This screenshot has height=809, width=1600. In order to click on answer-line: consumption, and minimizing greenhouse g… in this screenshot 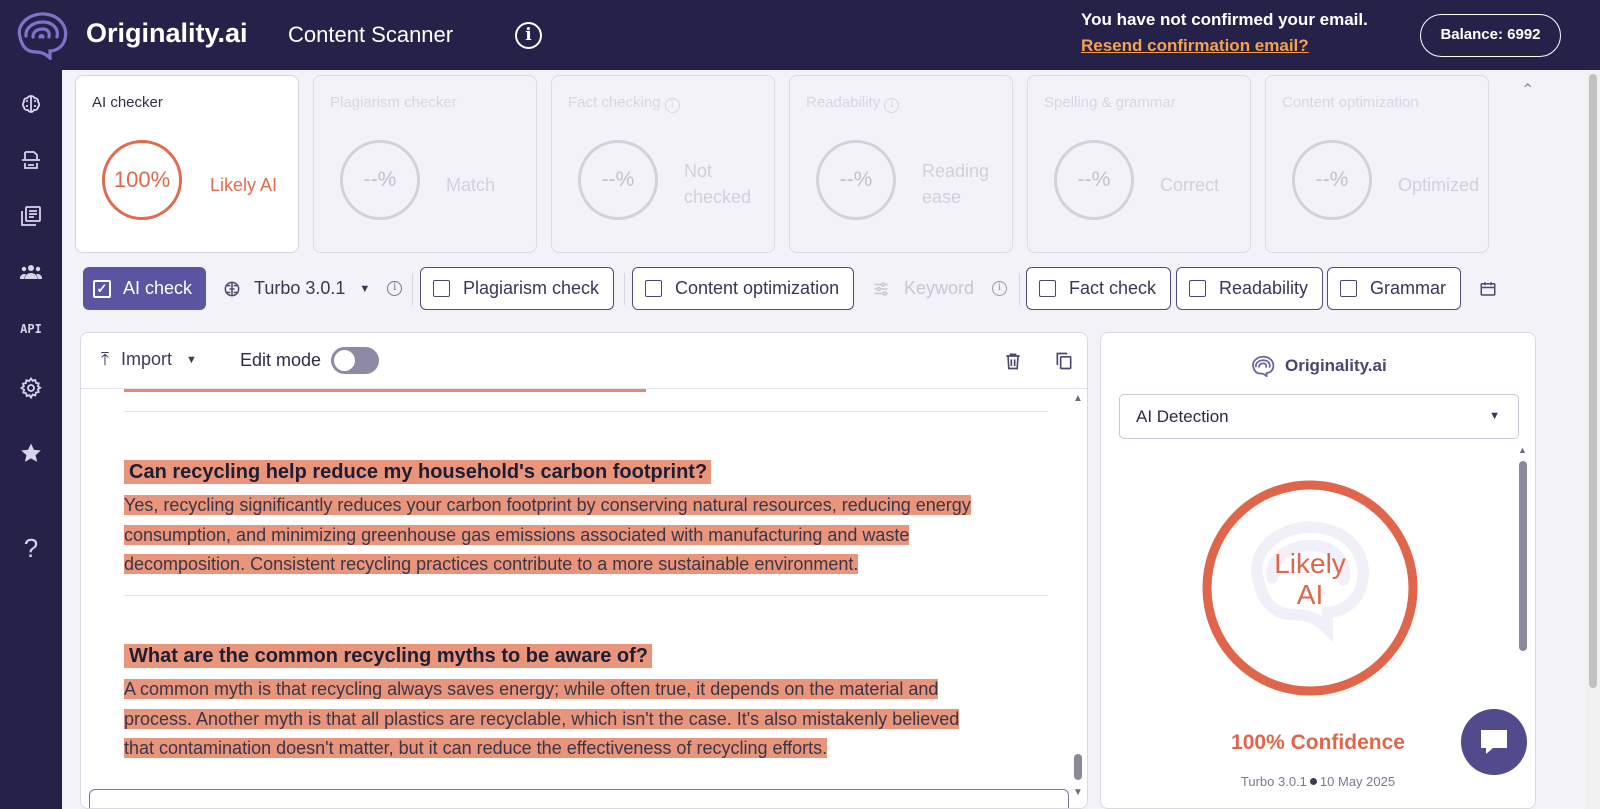, I will do `click(586, 536)`.